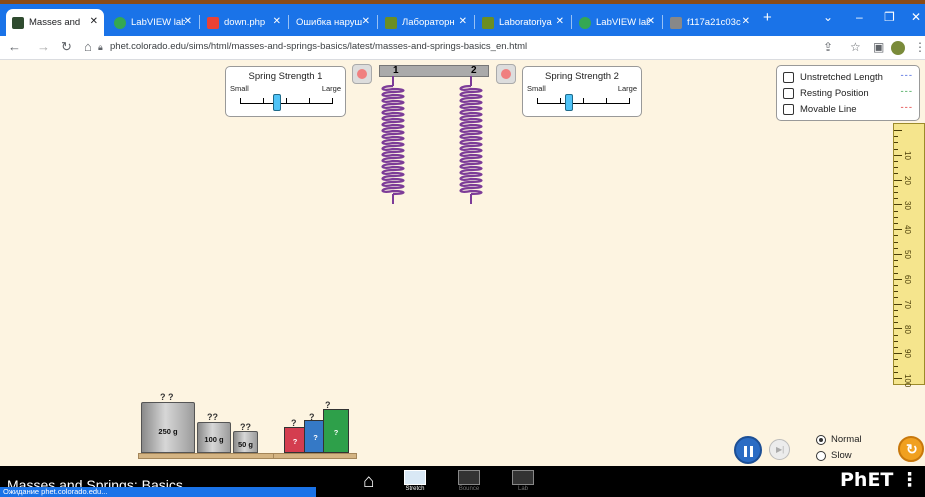  I want to click on ruler-label: 10, so click(907, 155).